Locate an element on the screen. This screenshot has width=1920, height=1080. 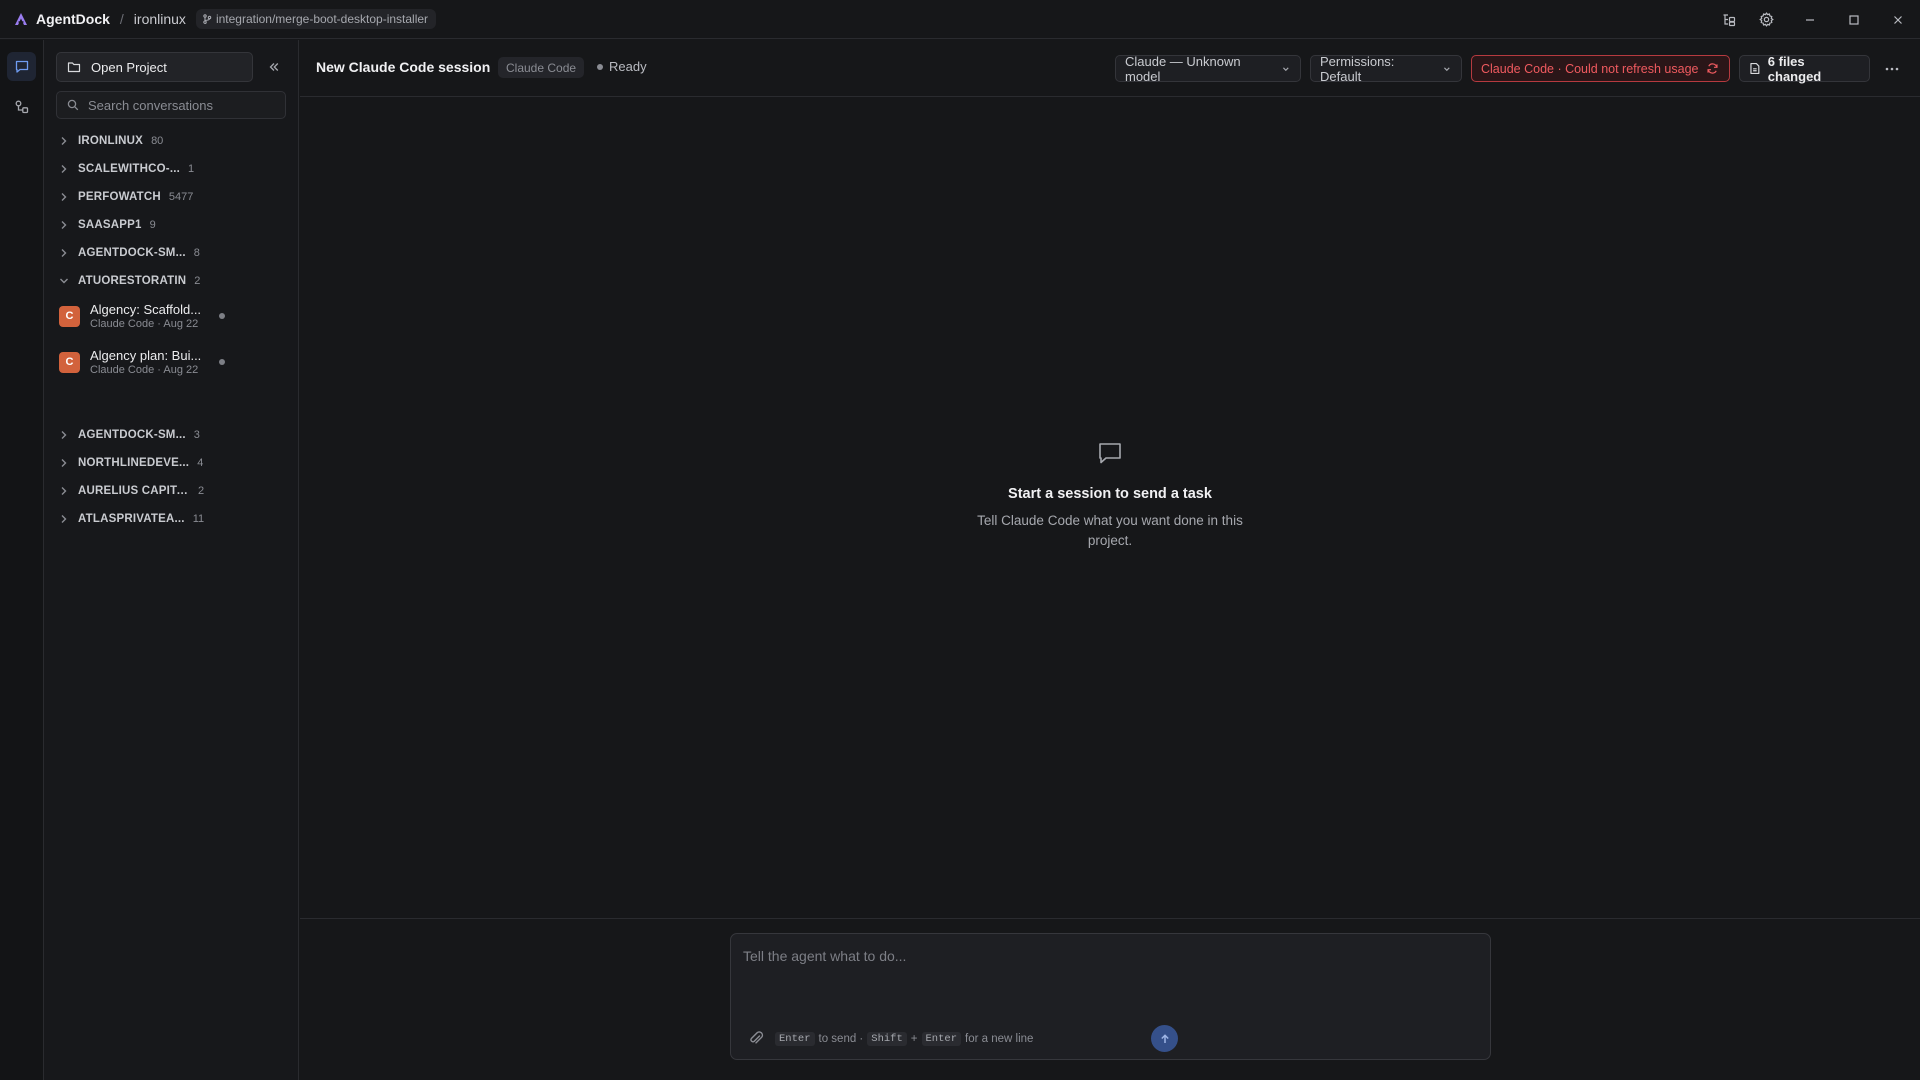
open-project-button: Open Project is located at coordinates (154, 67).